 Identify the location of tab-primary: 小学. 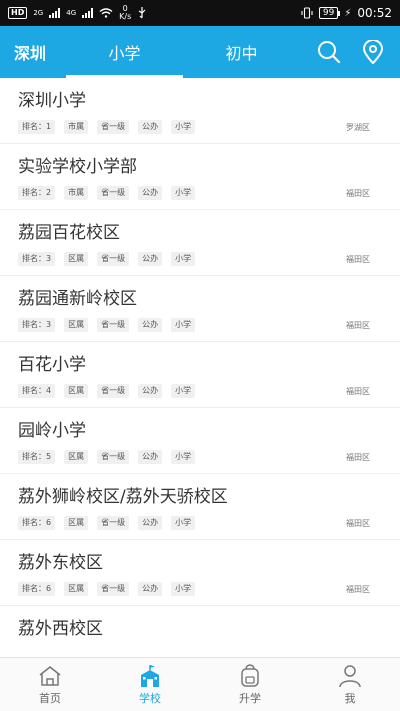
(124, 52).